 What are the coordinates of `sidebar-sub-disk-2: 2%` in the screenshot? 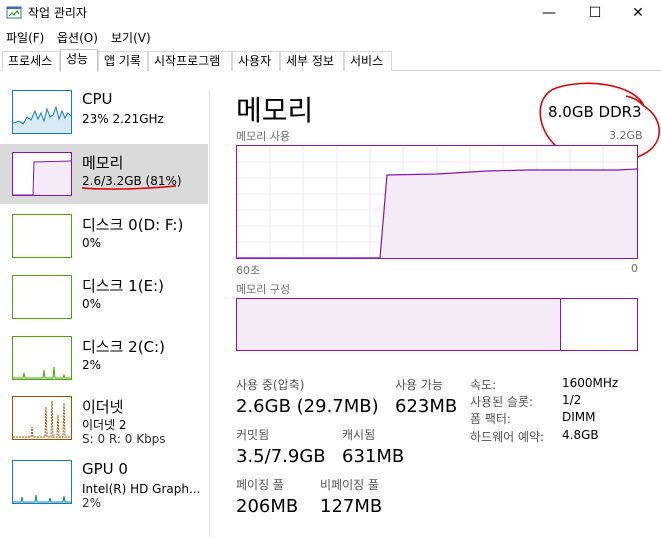 It's located at (92, 365).